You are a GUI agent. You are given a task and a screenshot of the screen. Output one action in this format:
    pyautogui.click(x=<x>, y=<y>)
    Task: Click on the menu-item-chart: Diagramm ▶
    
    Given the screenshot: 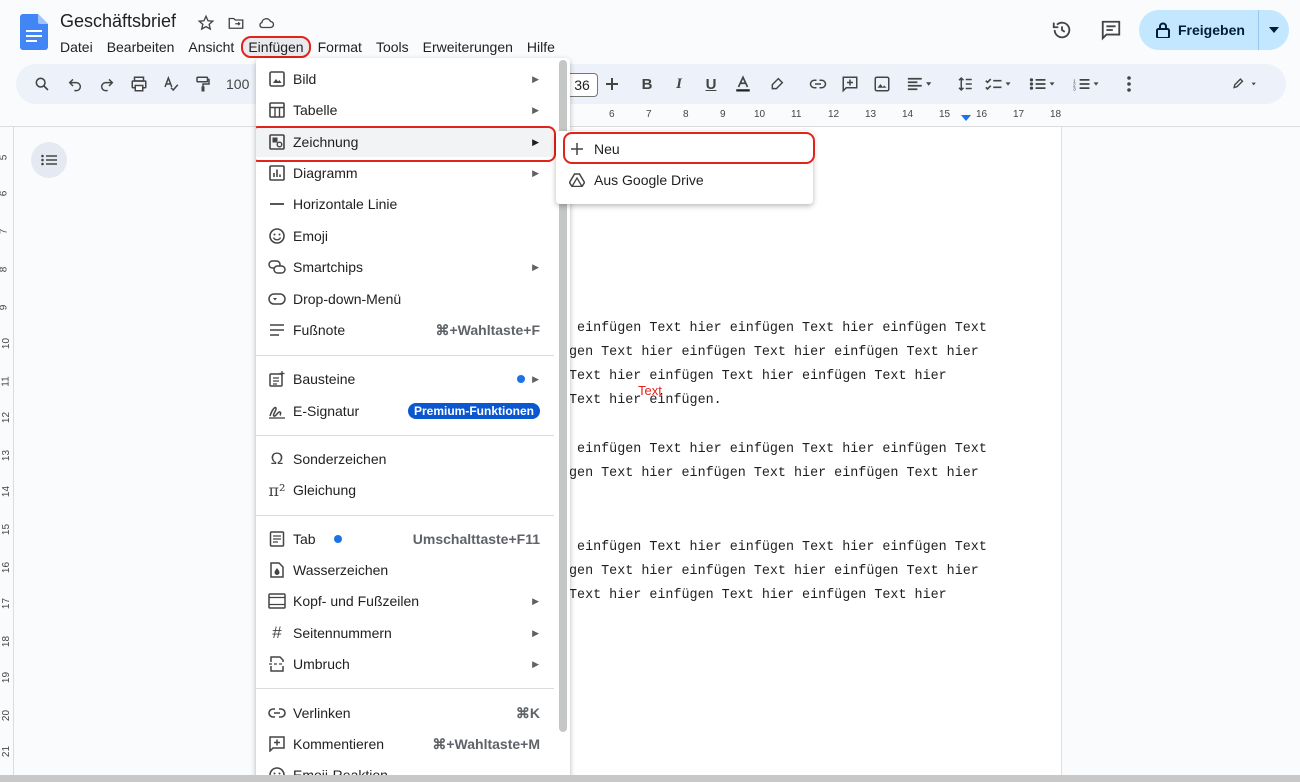 What is the action you would take?
    pyautogui.click(x=405, y=173)
    